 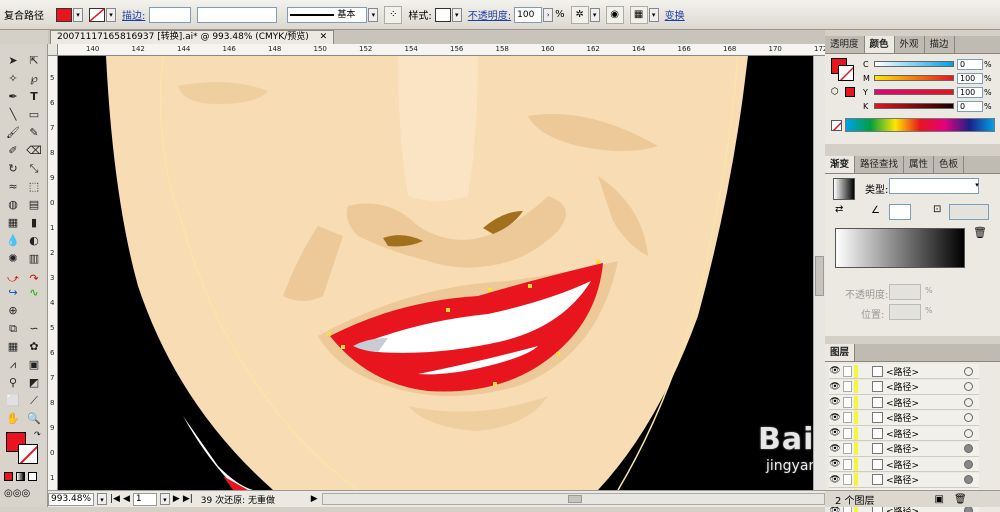 What do you see at coordinates (17, 493) in the screenshot?
I see `draw-mode-icon: ◎◎◎` at bounding box center [17, 493].